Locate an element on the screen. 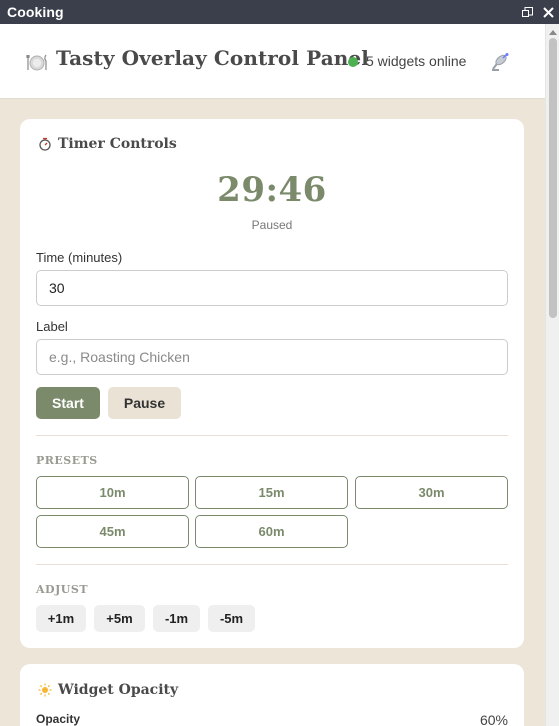 This screenshot has height=726, width=559. plate-icon is located at coordinates (37, 62).